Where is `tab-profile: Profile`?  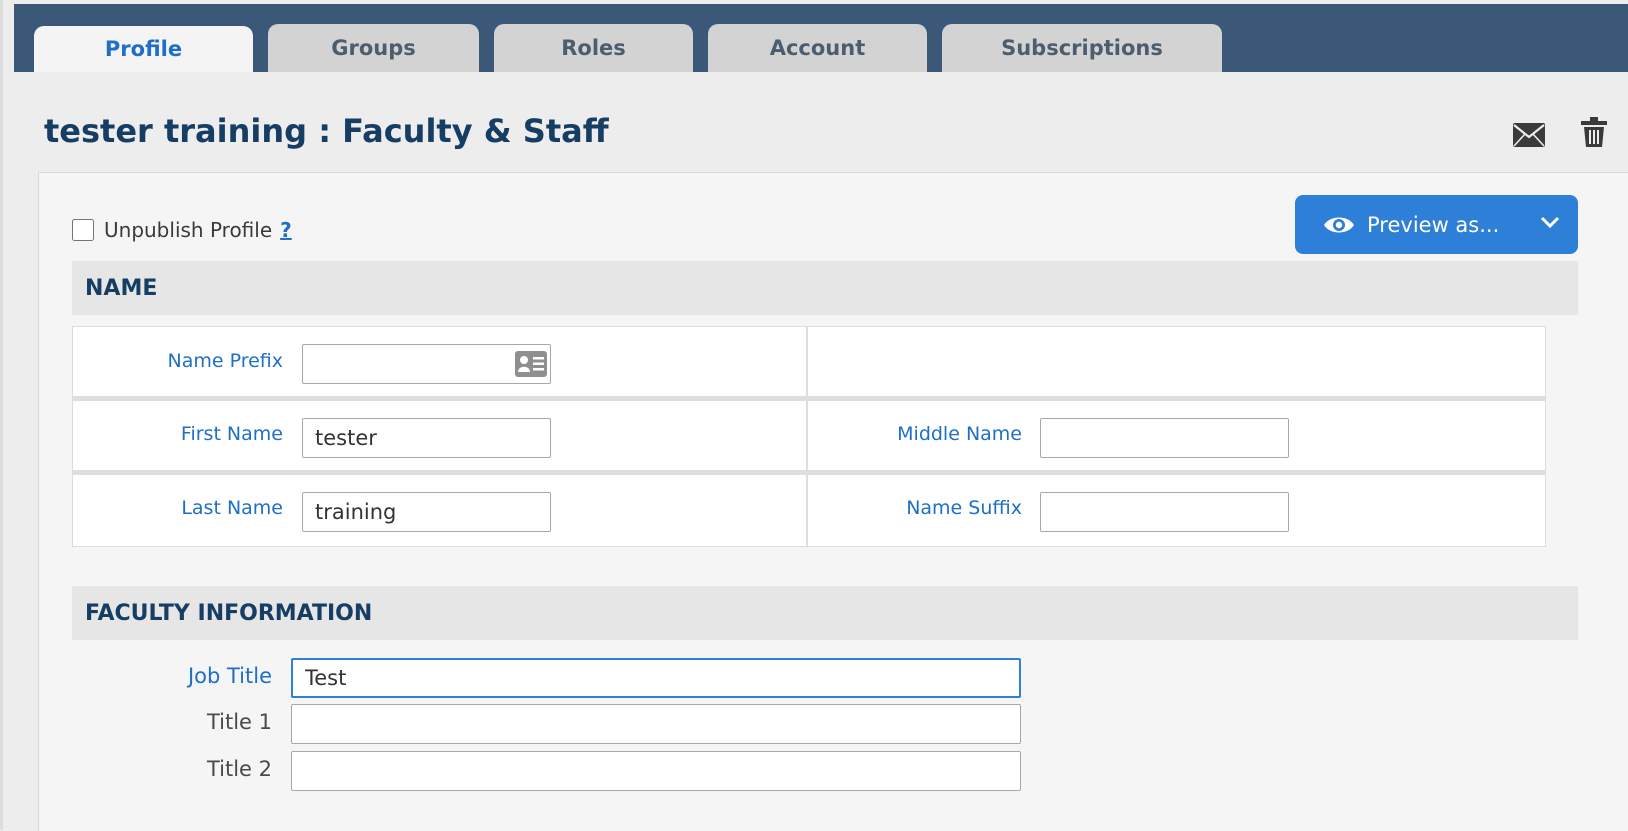
tab-profile: Profile is located at coordinates (143, 49).